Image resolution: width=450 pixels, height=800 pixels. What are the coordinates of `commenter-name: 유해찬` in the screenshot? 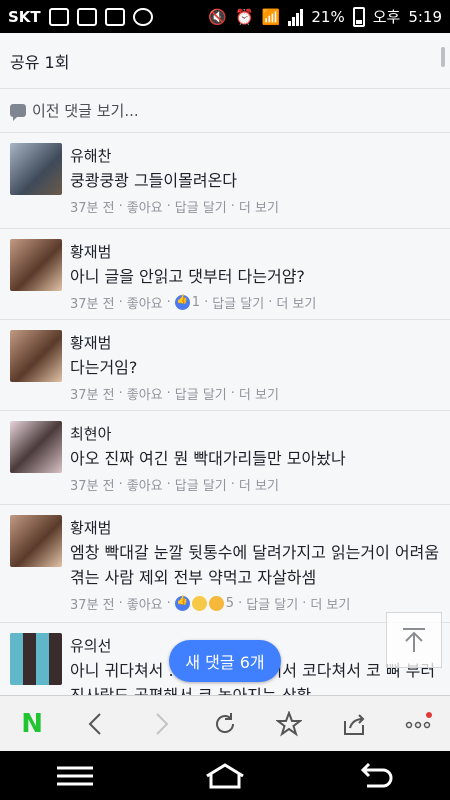 It's located at (255, 155).